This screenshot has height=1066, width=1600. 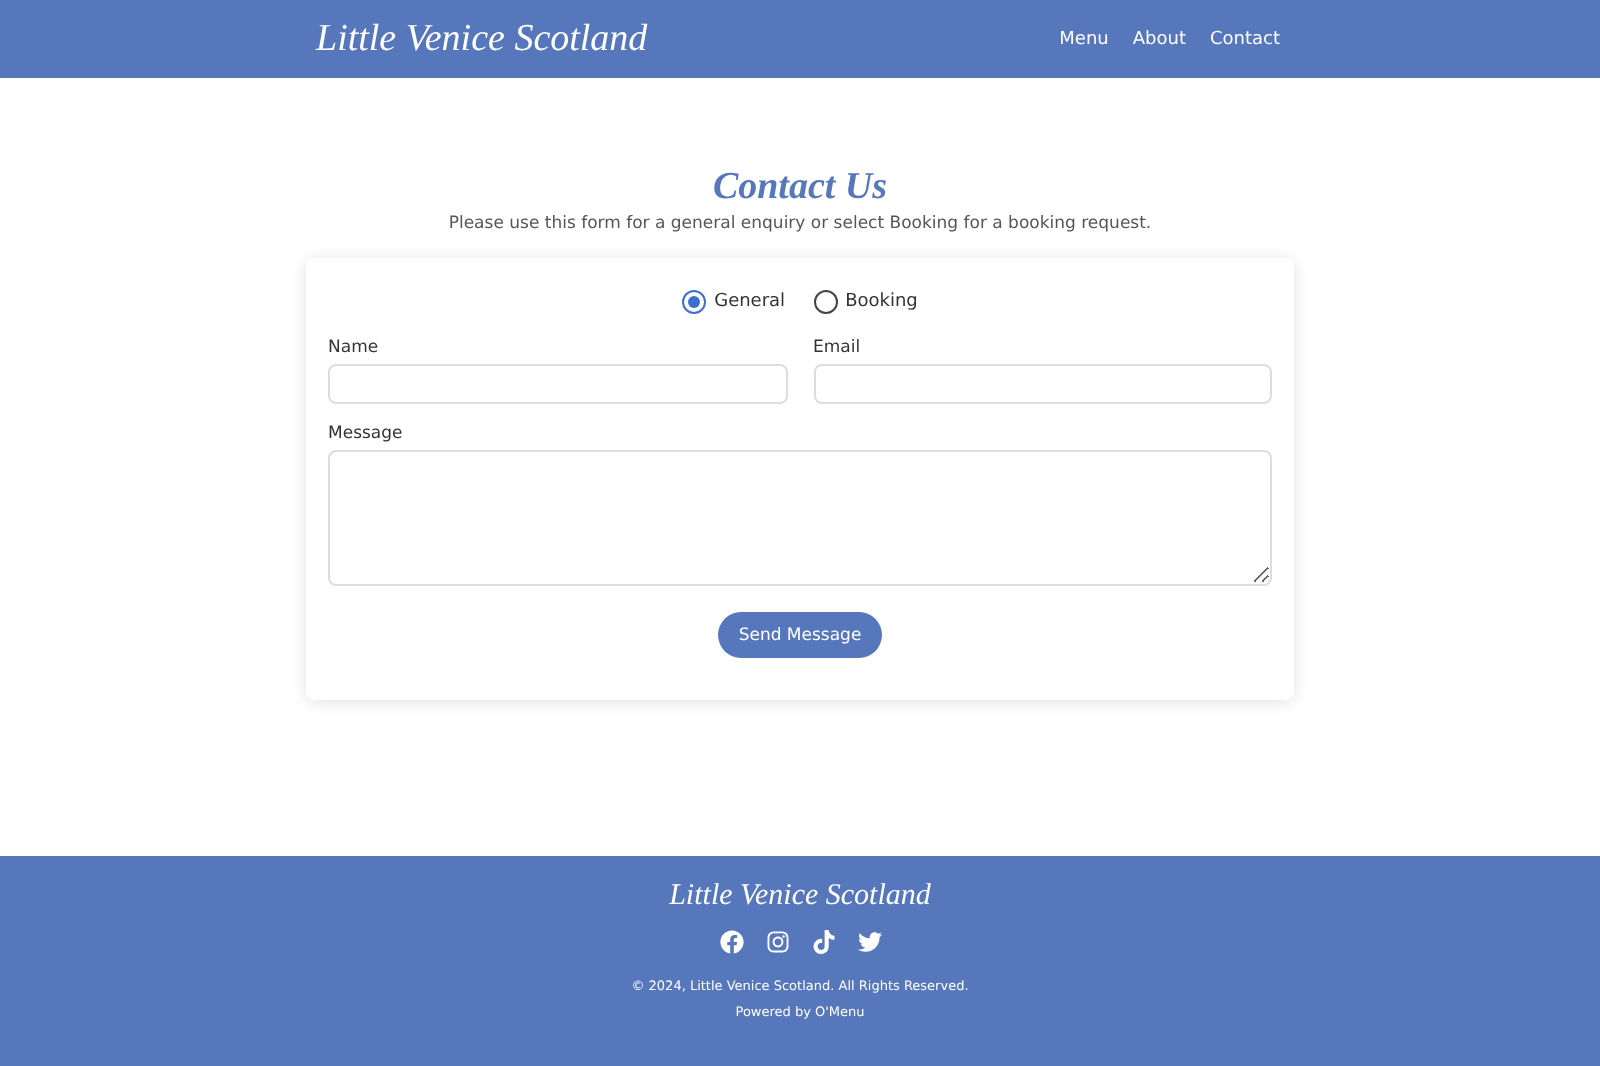 I want to click on tiktok-icon, so click(x=823, y=942).